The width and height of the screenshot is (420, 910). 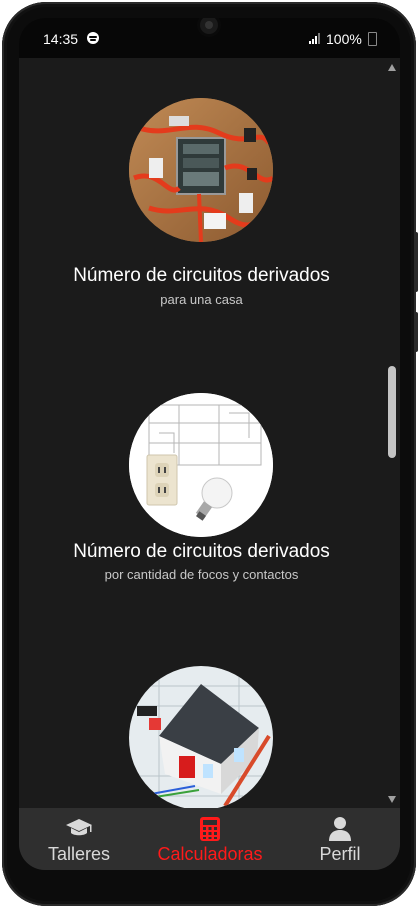 I want to click on tab-talleres: Talleres, so click(x=79, y=839).